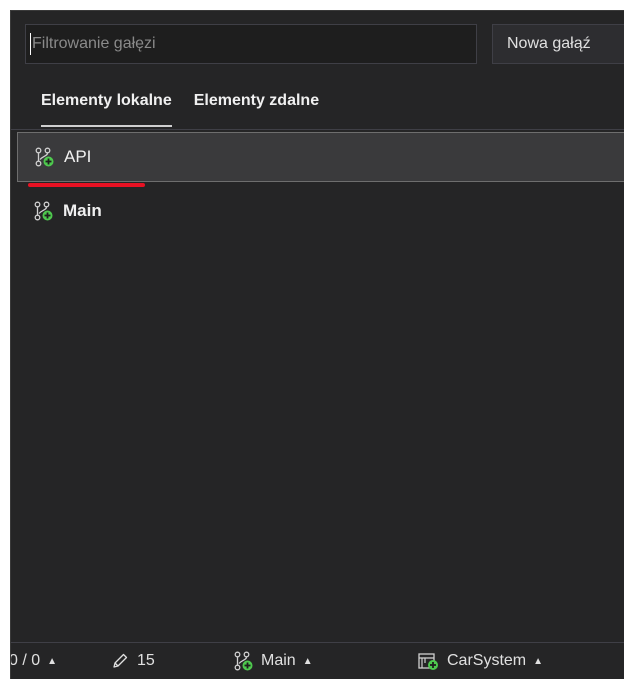 This screenshot has width=624, height=679. I want to click on status-bar: 0 / 0 ▲ 15 Main ▲ CarSystem ▲, so click(317, 660).